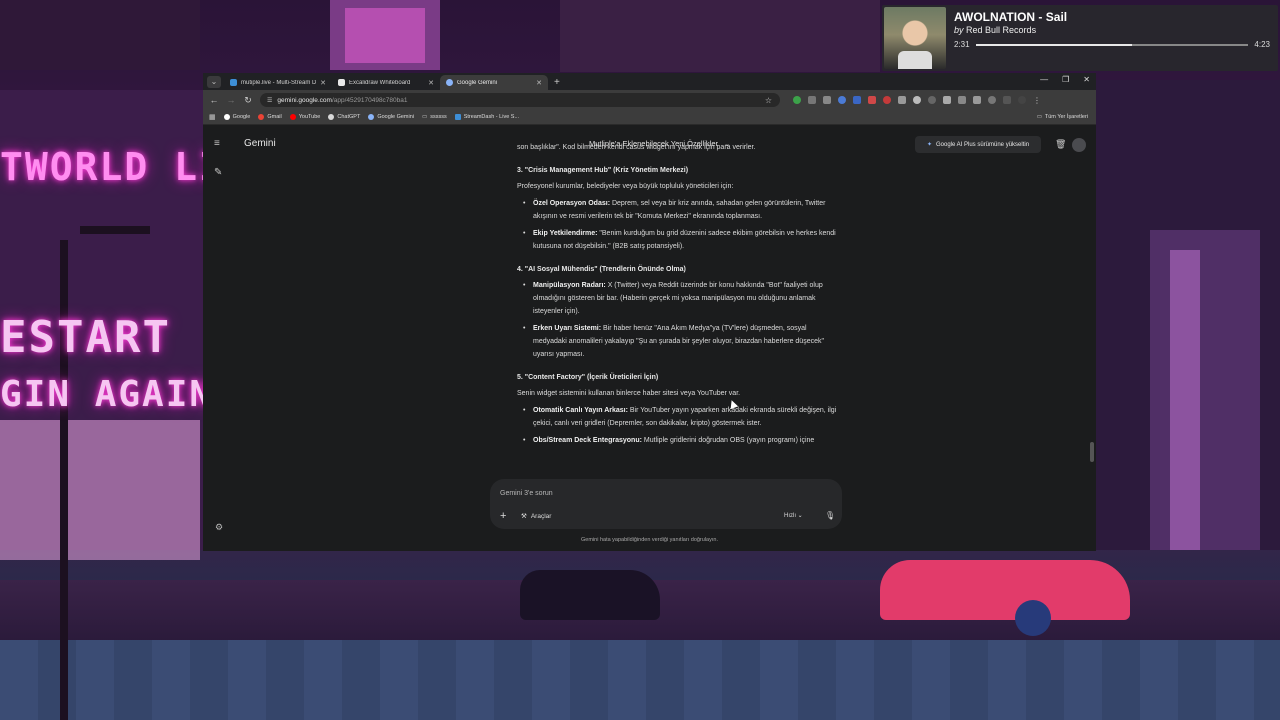 The height and width of the screenshot is (720, 1280). Describe the element at coordinates (217, 143) in the screenshot. I see `hamburger-menu-icon: ≡` at that location.